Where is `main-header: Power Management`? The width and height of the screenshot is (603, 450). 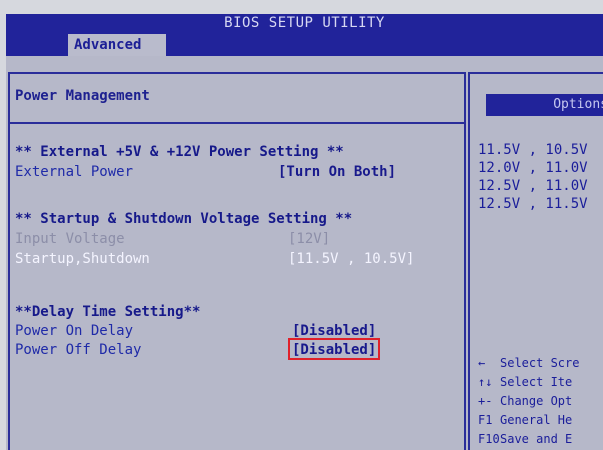
main-header: Power Management is located at coordinates (237, 98).